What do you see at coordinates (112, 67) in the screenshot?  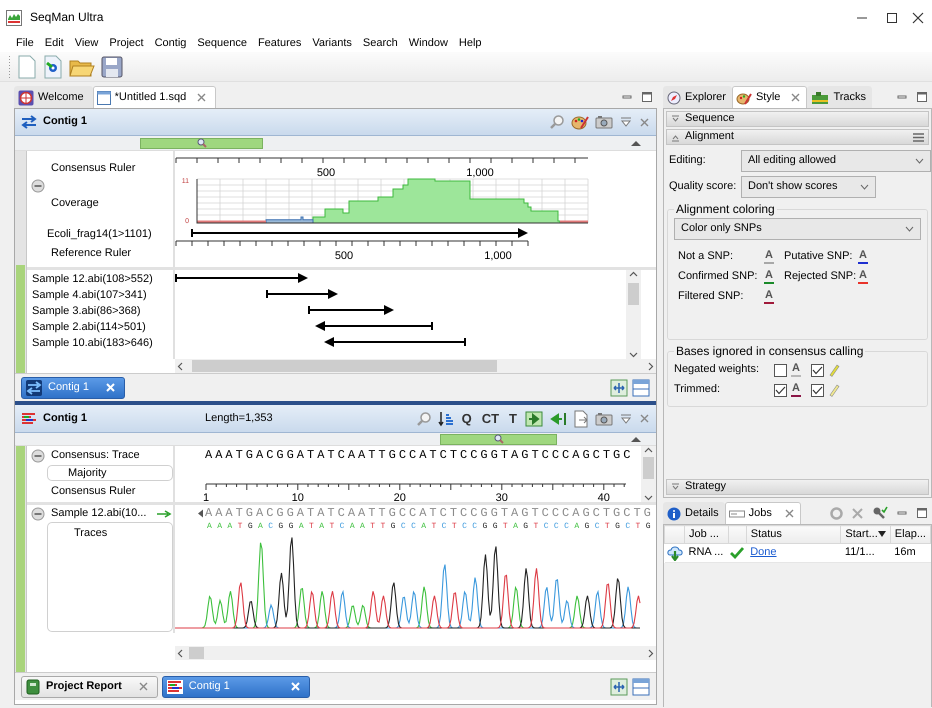 I see `save-icon` at bounding box center [112, 67].